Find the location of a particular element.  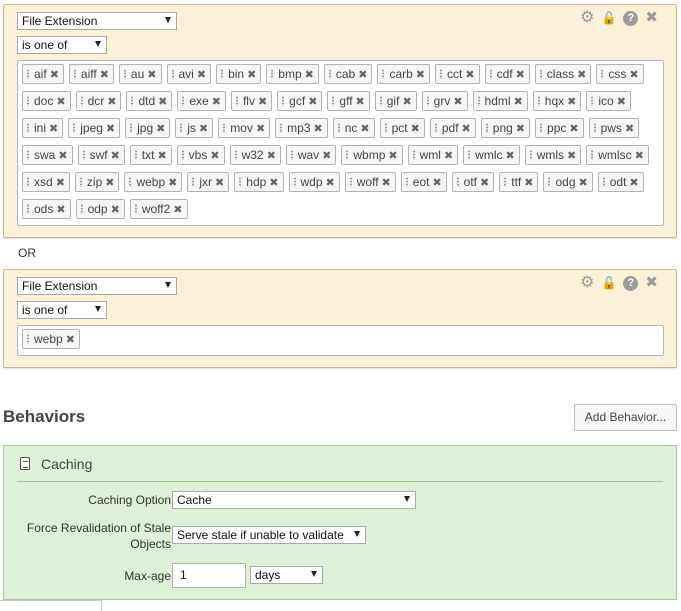

tag-chip: txt ✖ is located at coordinates (150, 155).